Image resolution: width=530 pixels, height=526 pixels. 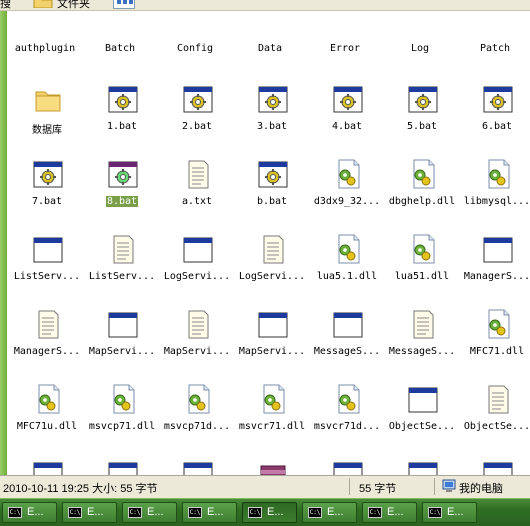 I want to click on file-item: 4.bat, so click(x=347, y=118).